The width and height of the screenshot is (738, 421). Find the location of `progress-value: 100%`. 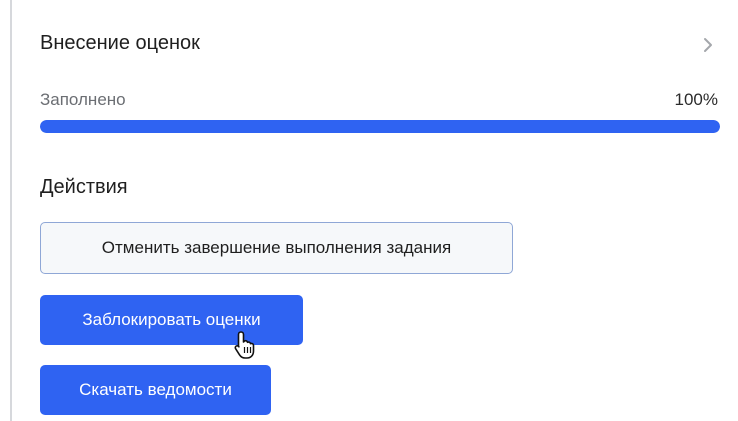

progress-value: 100% is located at coordinates (696, 99).